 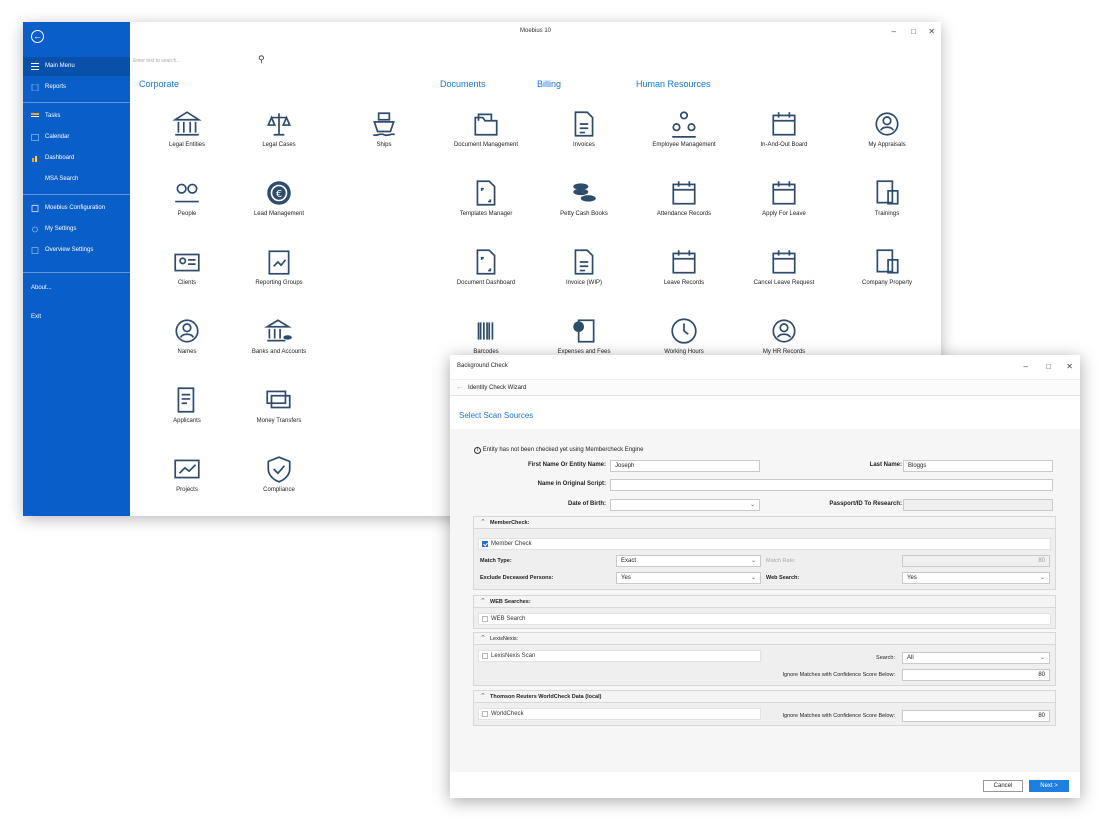 I want to click on original-script-field, so click(x=831, y=485).